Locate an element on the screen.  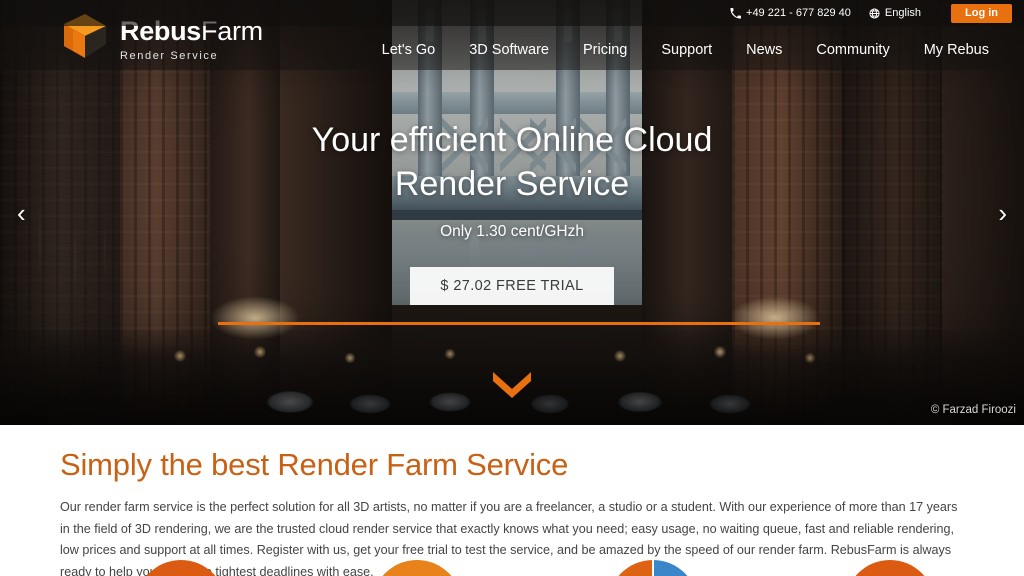
chevron-down-icon is located at coordinates (512, 387).